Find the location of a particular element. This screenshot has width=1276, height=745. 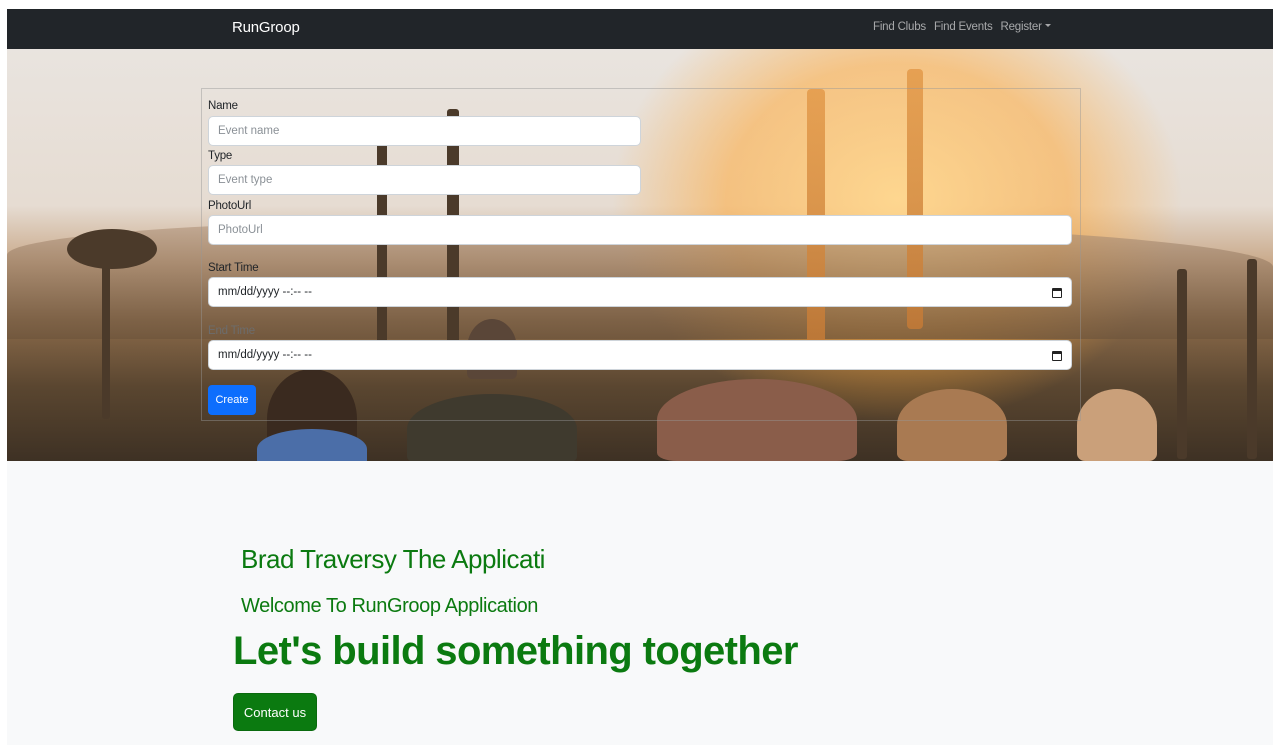

start-time-value: mm/dd/yyyy --:-- -- is located at coordinates (265, 292).